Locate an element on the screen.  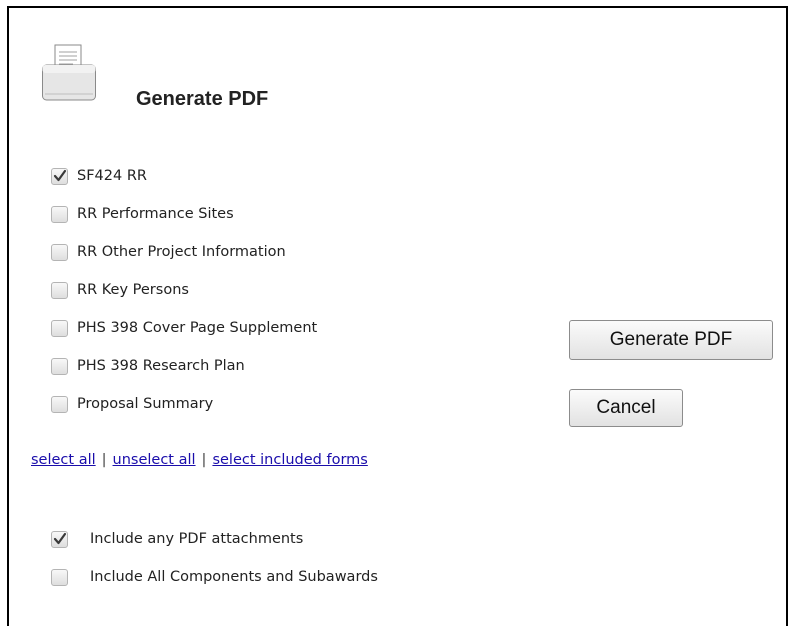
page-title: Generate PDF is located at coordinates (202, 99).